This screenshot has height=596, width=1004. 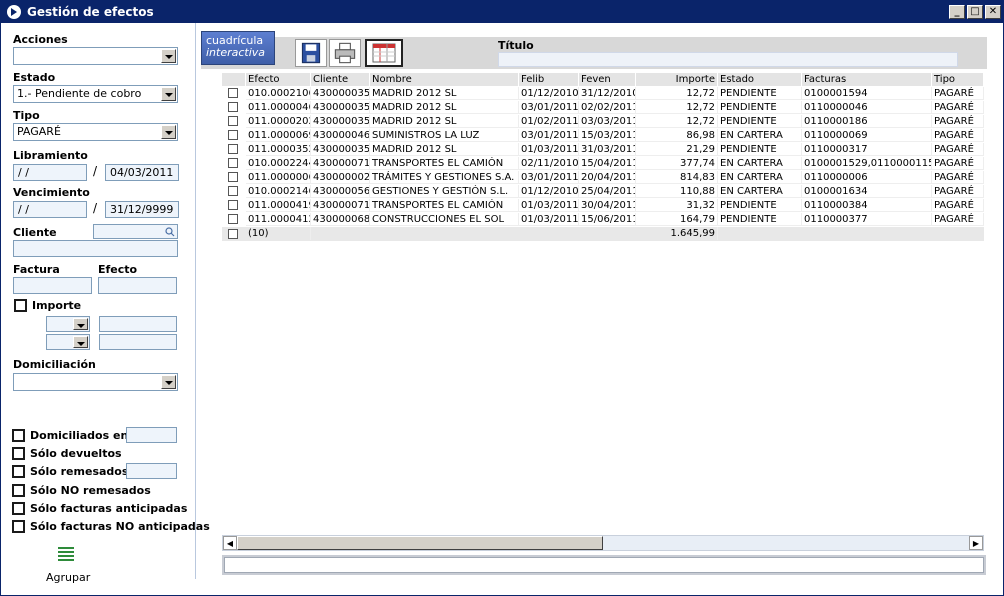 I want to click on grid-cell-cliente: 4300000469, so click(x=340, y=135).